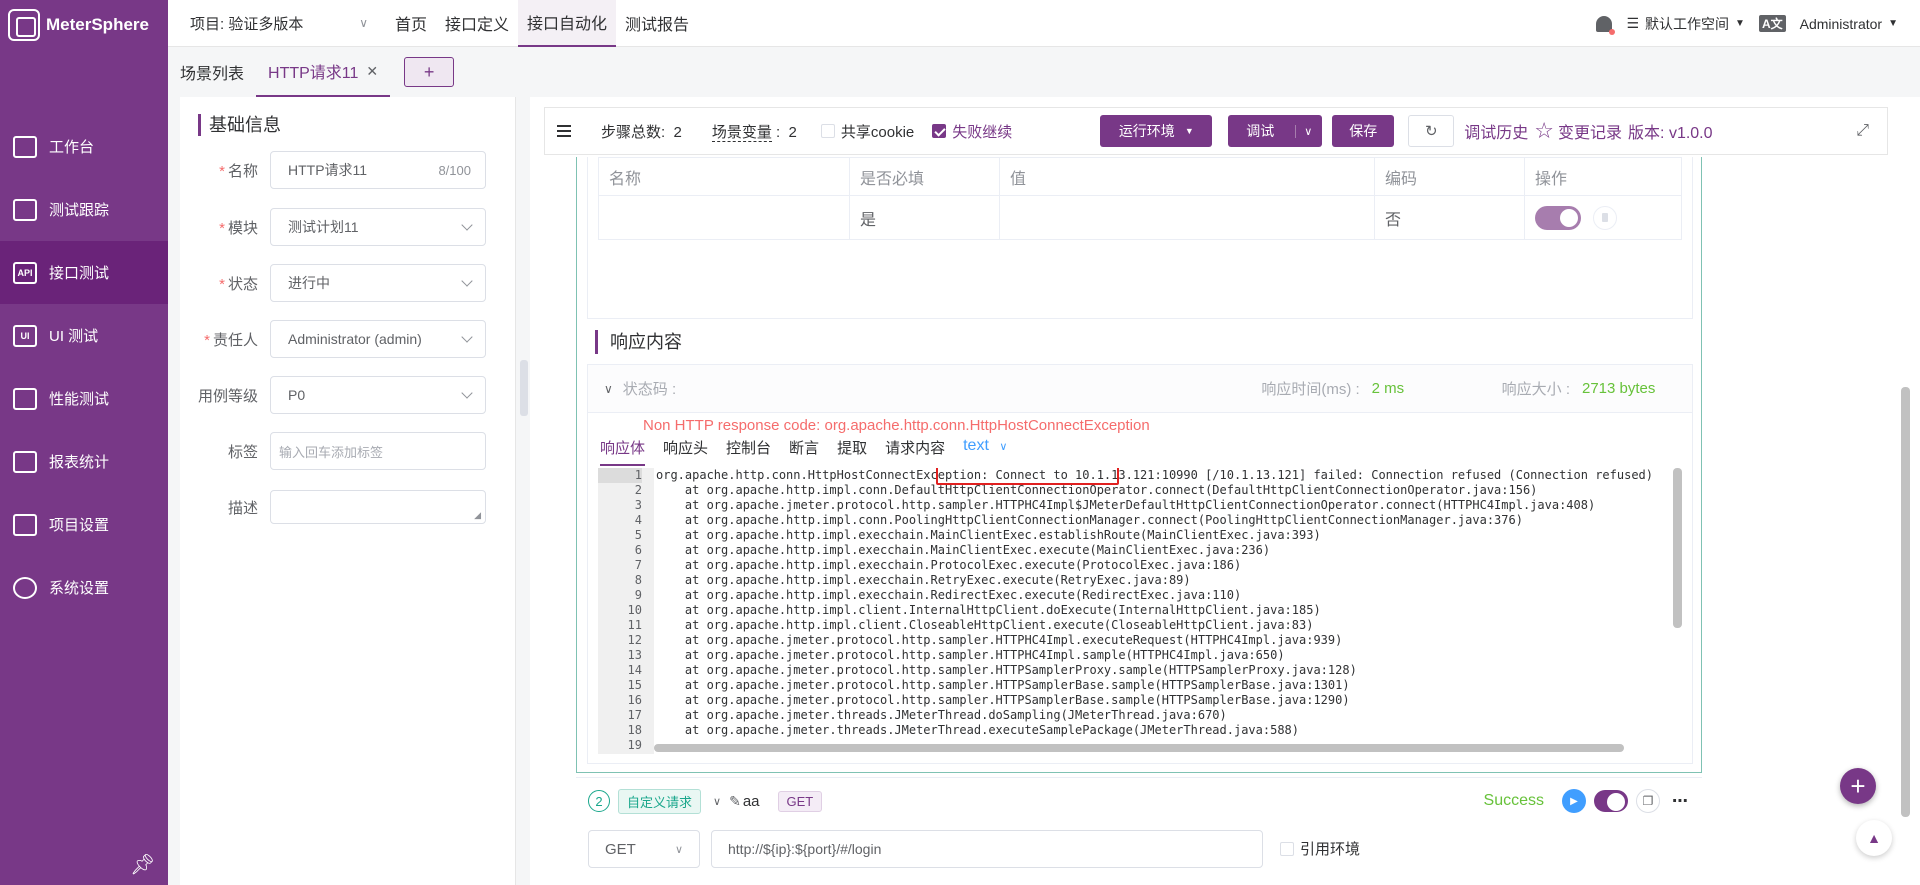 The height and width of the screenshot is (885, 1920). I want to click on menu-icon, so click(564, 131).